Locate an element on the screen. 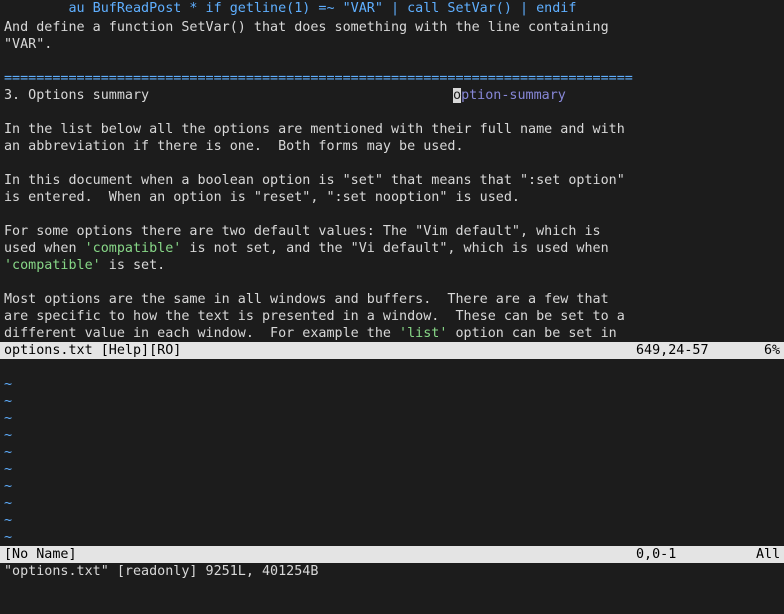 The image size is (784, 614). text-cursor: o is located at coordinates (457, 95).